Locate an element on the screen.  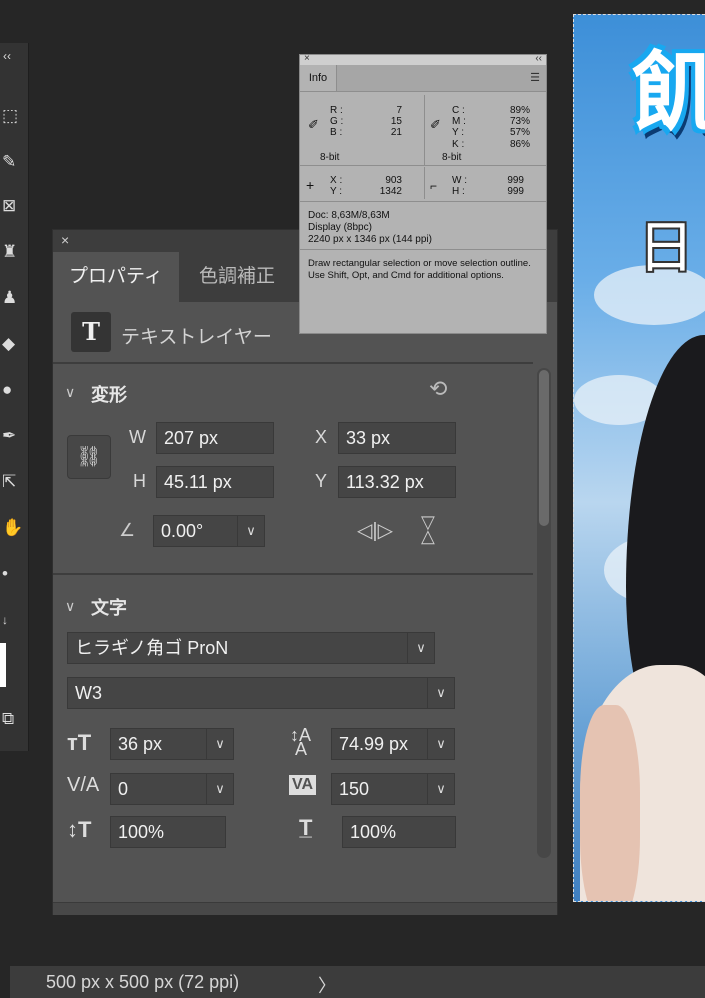
tab-properties: プロパティ is located at coordinates (116, 277).